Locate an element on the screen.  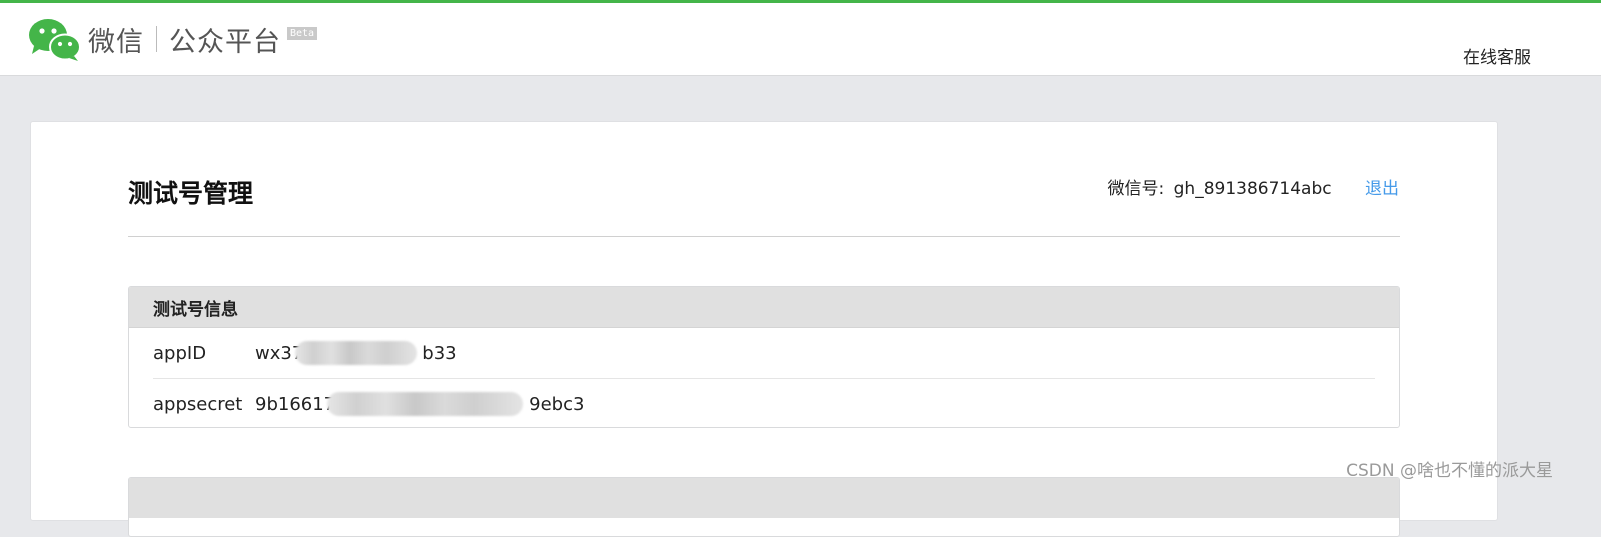
appsecret-blur-mask is located at coordinates (425, 403).